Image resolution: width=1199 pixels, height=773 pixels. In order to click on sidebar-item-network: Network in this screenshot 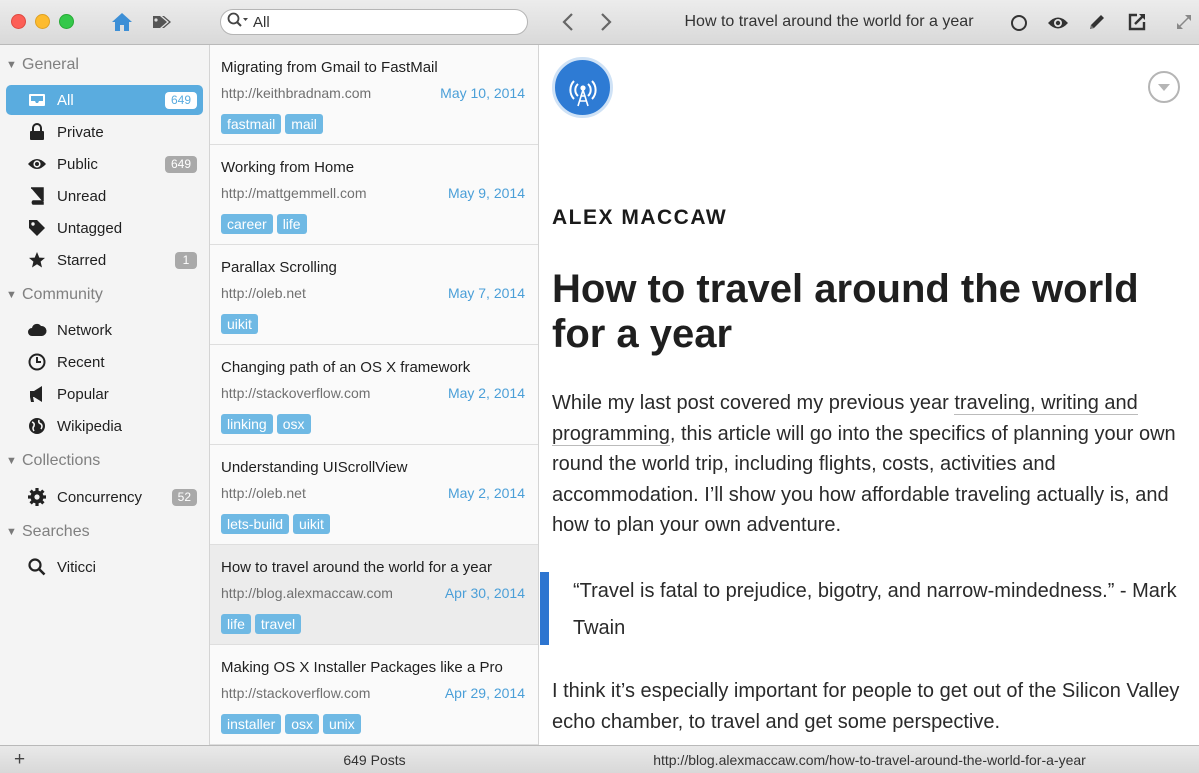, I will do `click(104, 330)`.